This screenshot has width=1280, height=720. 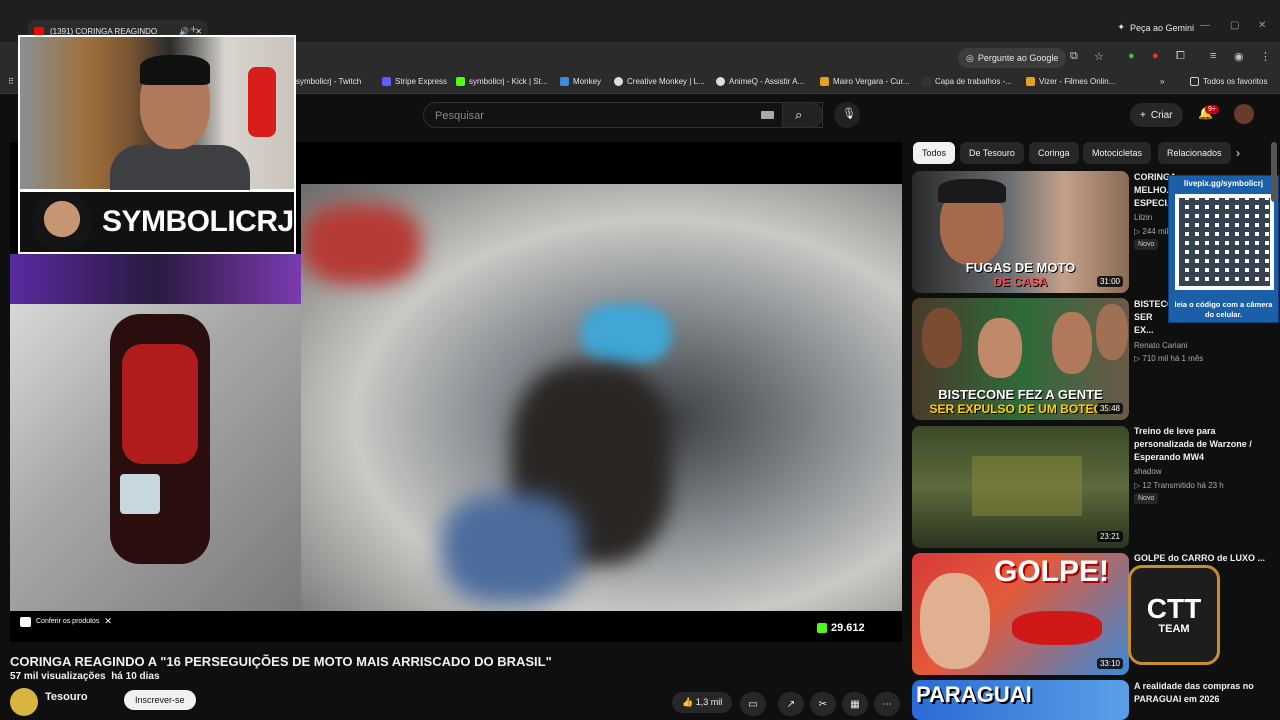 What do you see at coordinates (85, 676) in the screenshot?
I see `video-meta: 57 mil visualizações há 10 dias` at bounding box center [85, 676].